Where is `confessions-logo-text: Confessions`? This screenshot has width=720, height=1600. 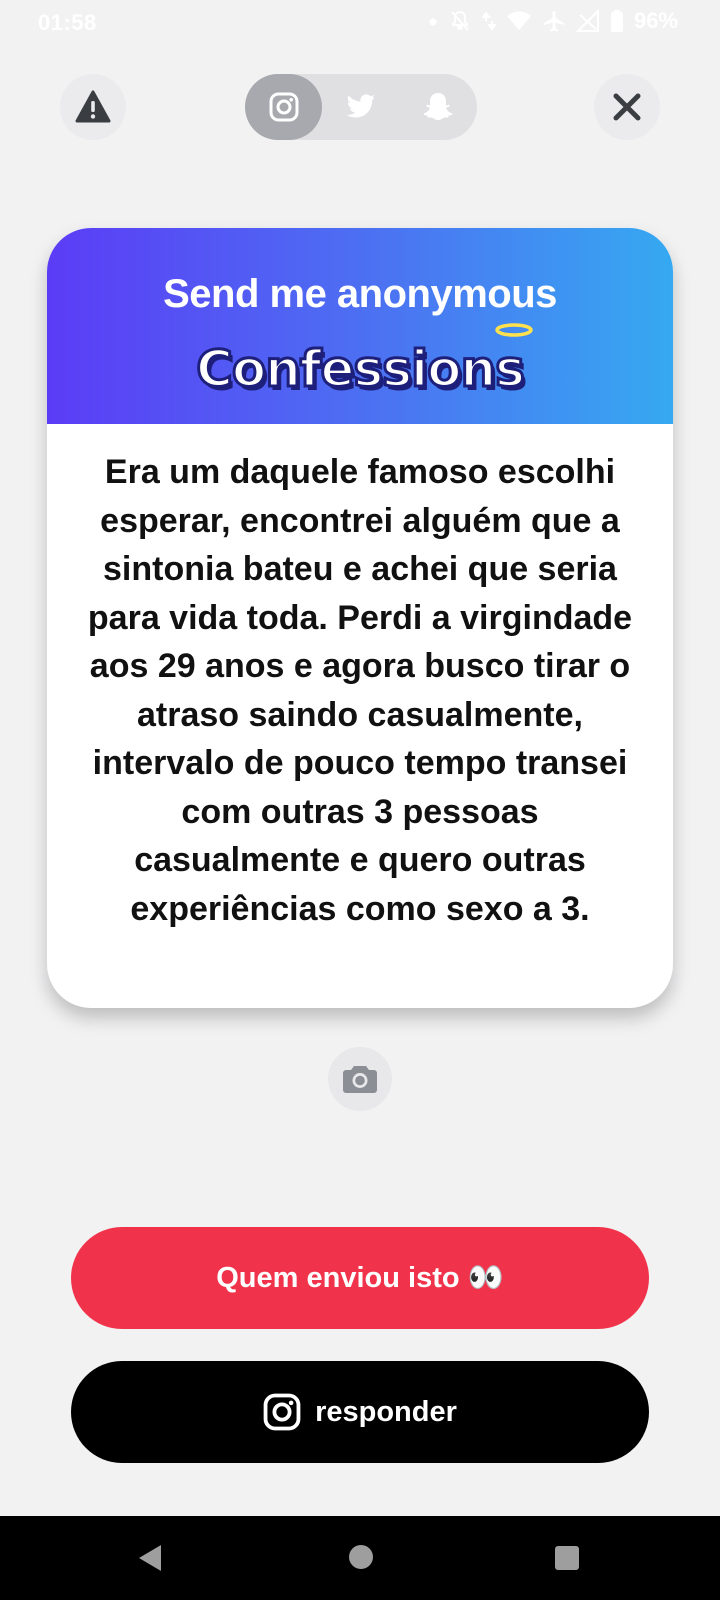 confessions-logo-text: Confessions is located at coordinates (361, 369).